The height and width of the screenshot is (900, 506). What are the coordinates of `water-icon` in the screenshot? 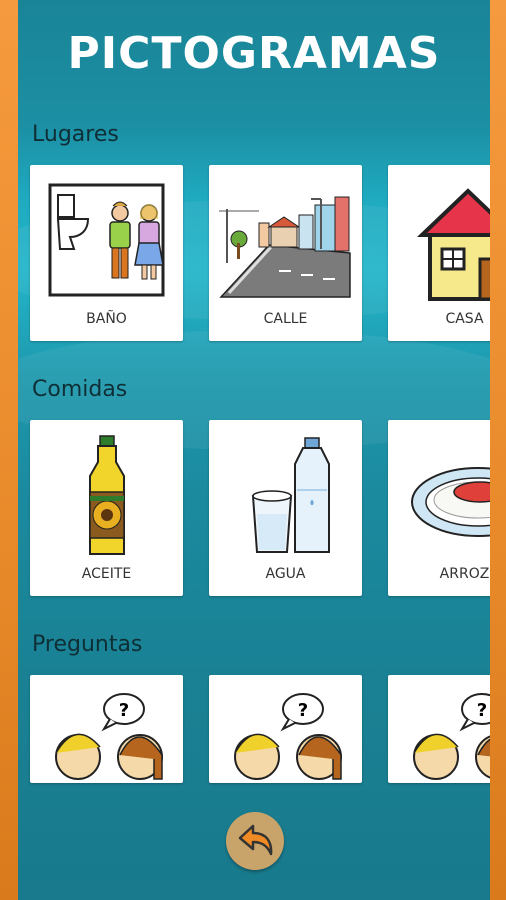 It's located at (290, 495).